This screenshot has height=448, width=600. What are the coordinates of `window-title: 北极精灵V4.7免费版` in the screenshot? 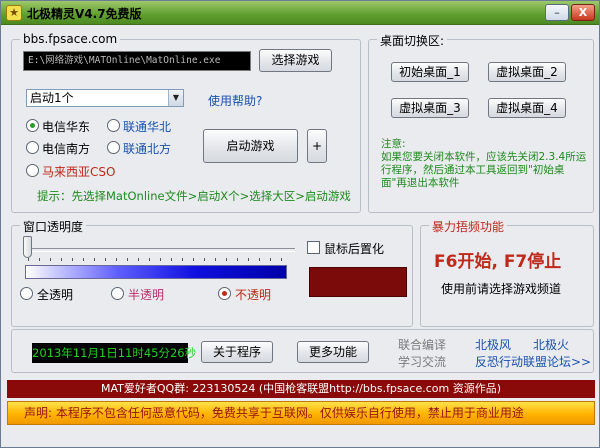 It's located at (84, 14).